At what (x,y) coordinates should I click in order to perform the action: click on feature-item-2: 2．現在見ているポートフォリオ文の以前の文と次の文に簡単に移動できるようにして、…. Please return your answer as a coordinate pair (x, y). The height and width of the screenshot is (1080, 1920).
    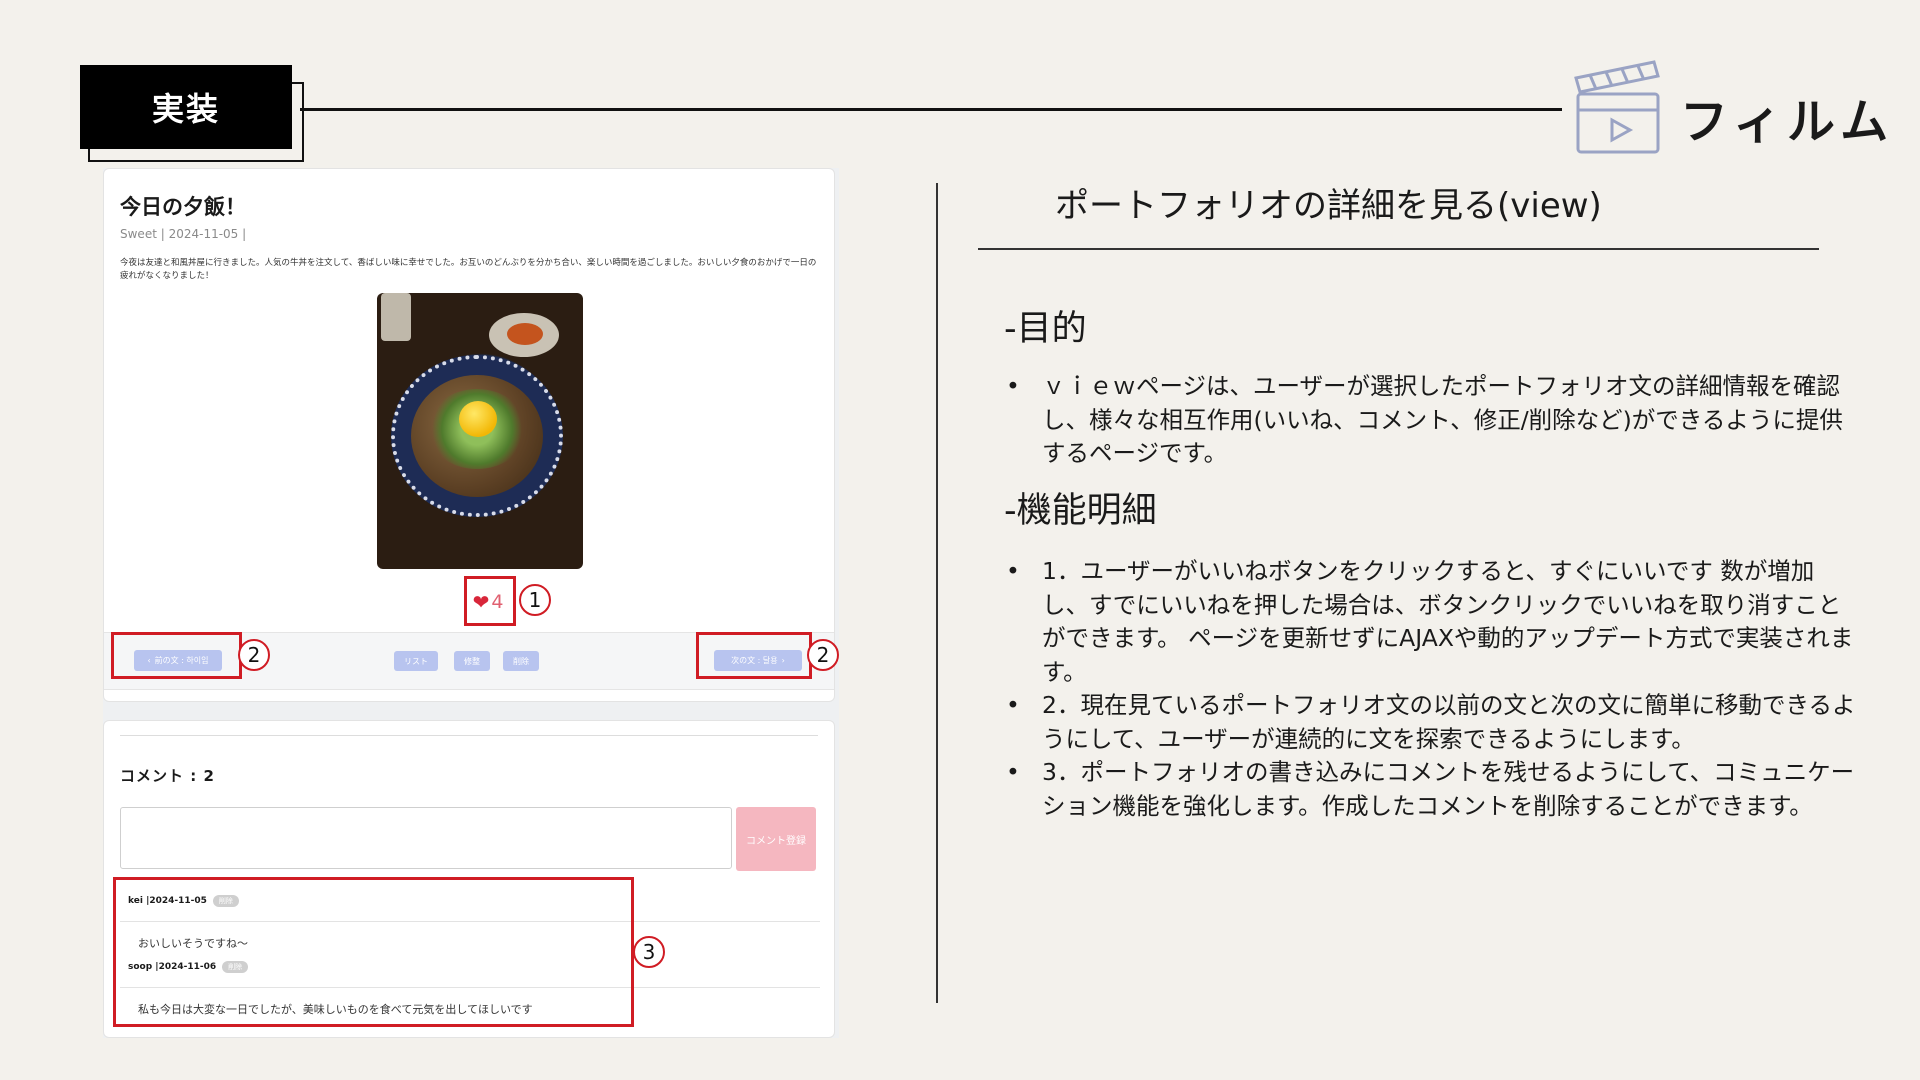
    Looking at the image, I should click on (1430, 722).